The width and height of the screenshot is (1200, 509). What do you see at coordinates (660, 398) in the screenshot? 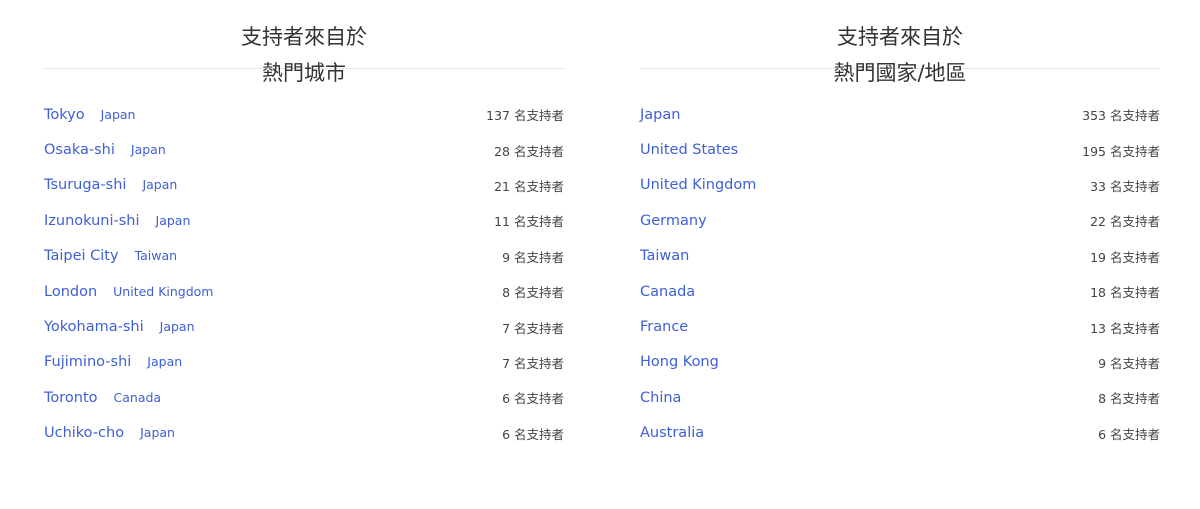
I see `country-link: China` at bounding box center [660, 398].